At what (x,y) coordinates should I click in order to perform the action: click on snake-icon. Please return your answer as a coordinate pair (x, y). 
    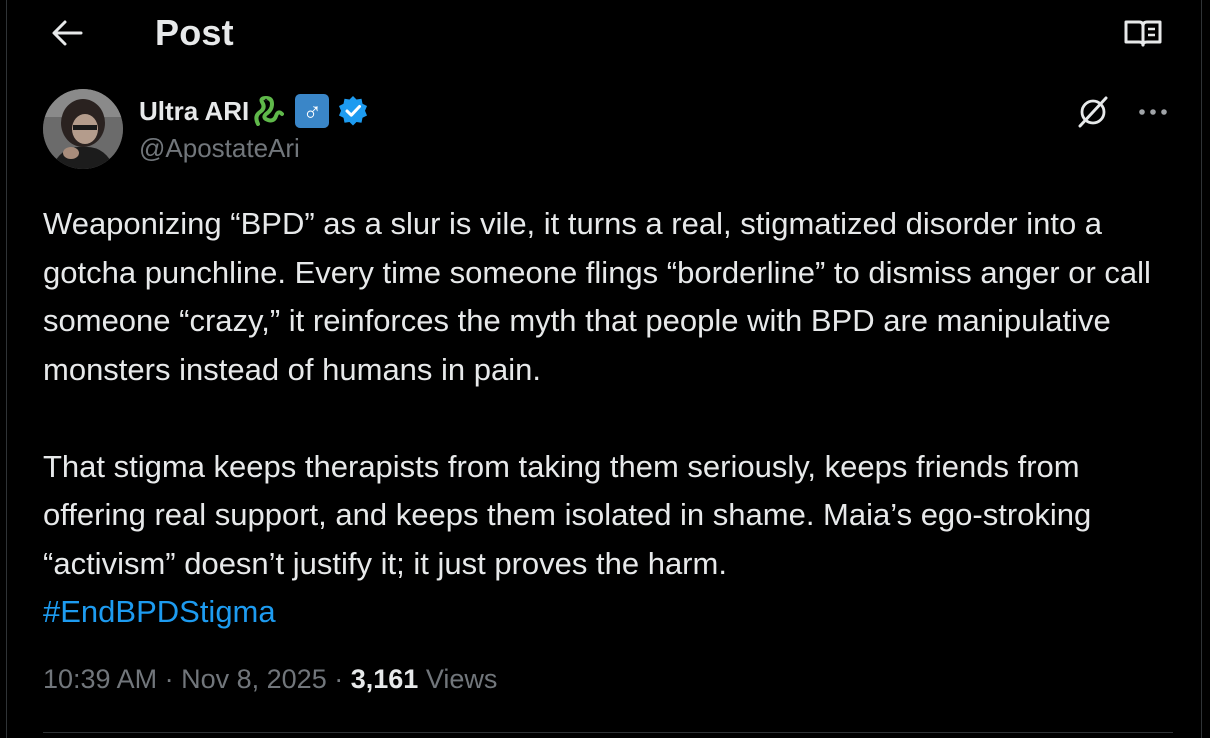
    Looking at the image, I should click on (269, 111).